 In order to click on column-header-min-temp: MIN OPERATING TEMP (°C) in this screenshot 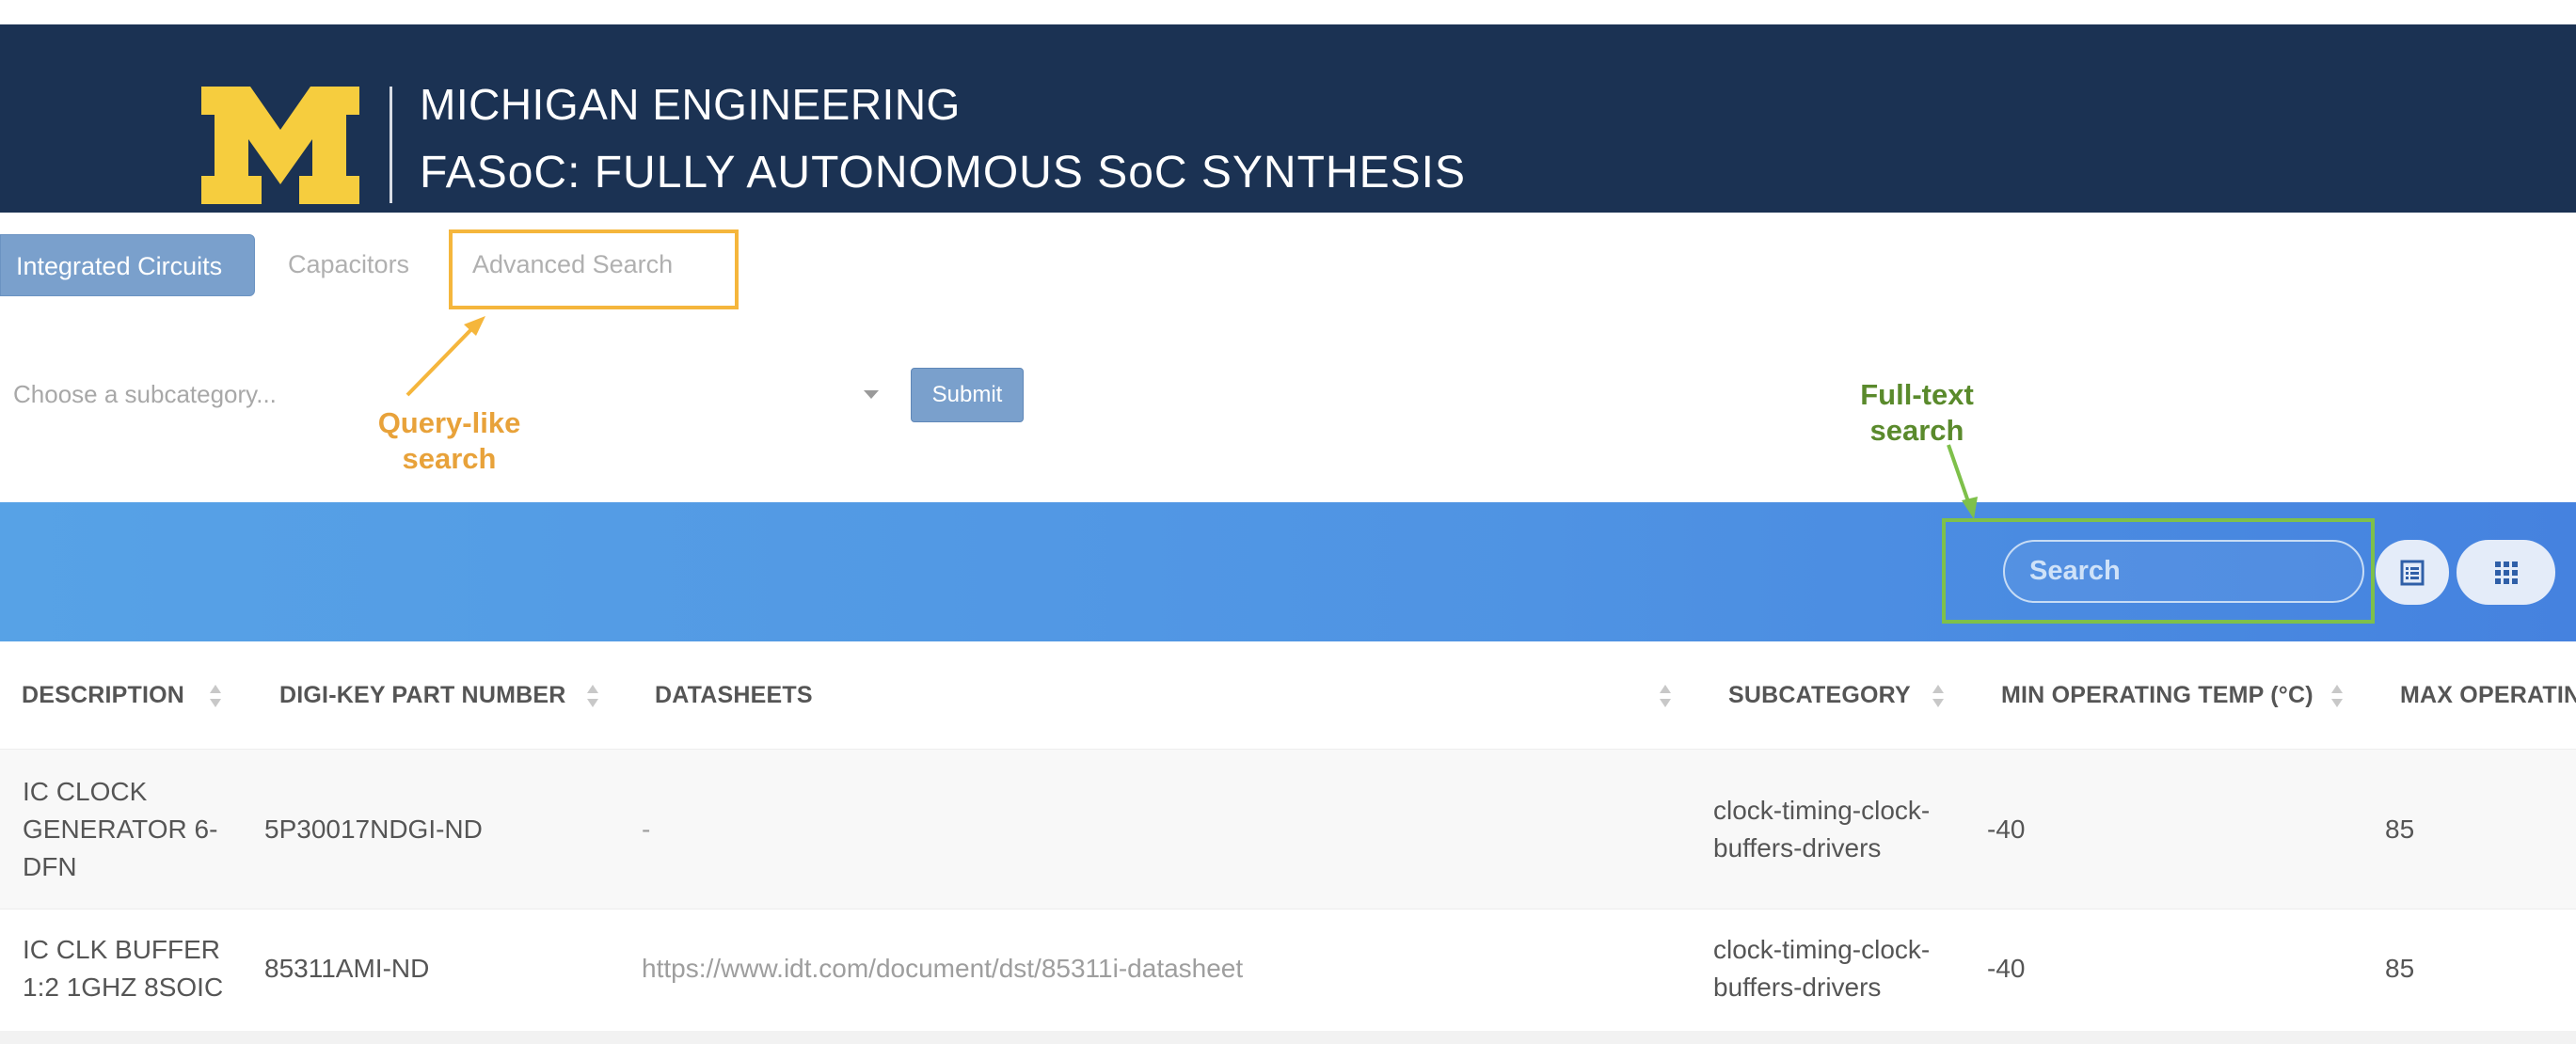, I will do `click(2157, 696)`.